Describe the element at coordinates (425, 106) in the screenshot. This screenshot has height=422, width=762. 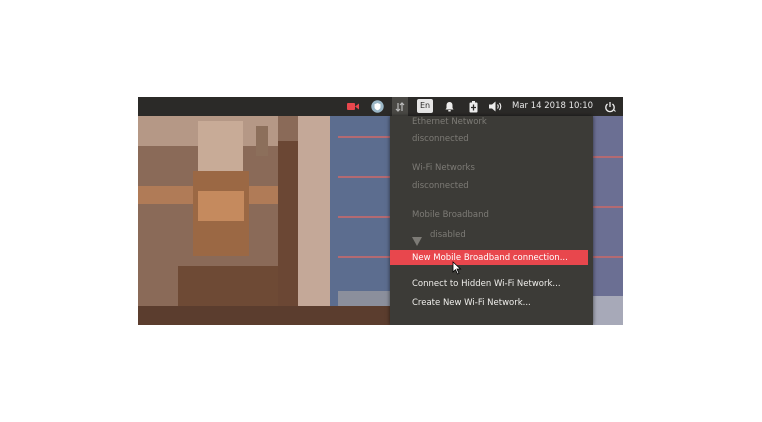
I see `language-indicator: En` at that location.